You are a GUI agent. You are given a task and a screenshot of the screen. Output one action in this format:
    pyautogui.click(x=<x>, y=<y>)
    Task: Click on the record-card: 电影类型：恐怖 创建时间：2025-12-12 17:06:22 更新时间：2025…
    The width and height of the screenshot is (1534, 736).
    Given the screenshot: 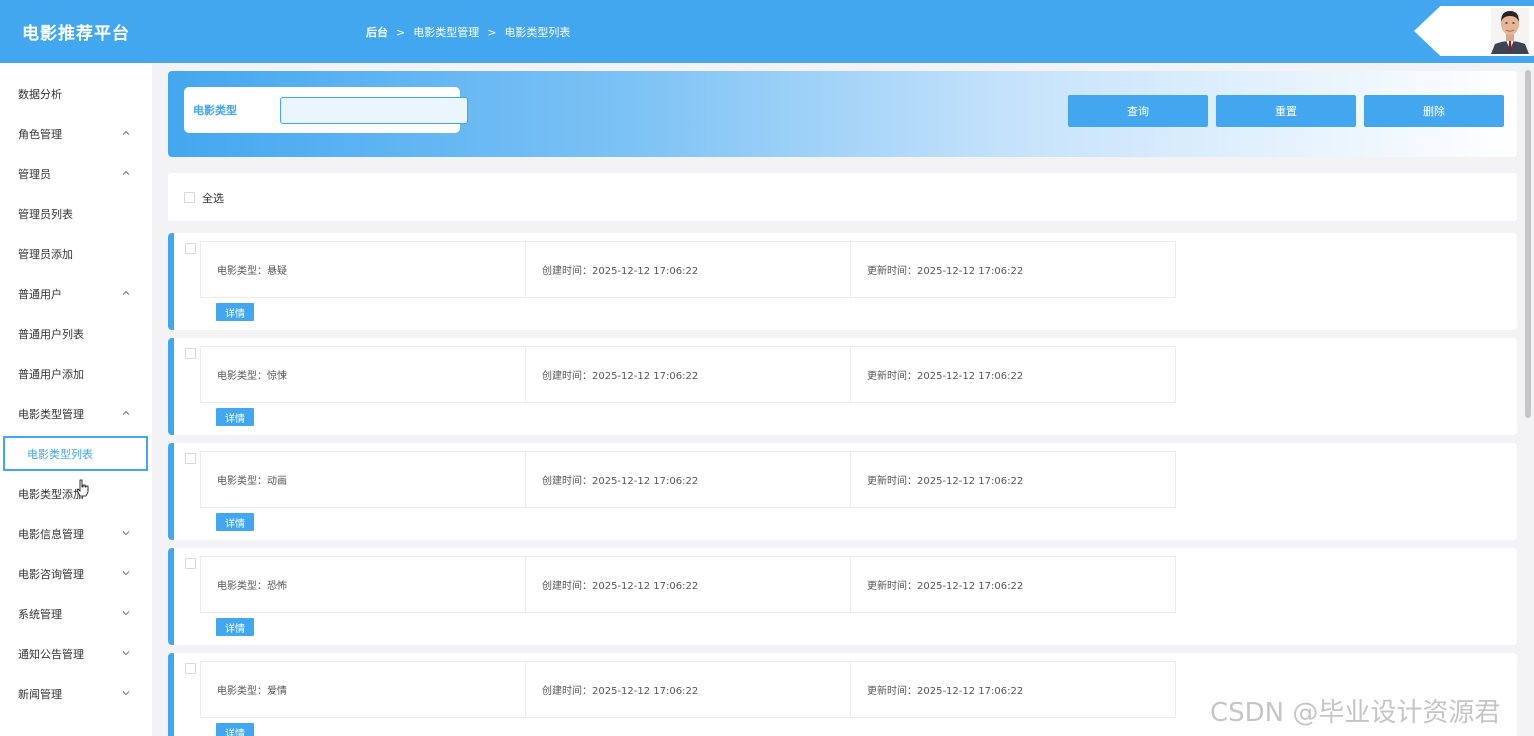 What is the action you would take?
    pyautogui.click(x=842, y=596)
    